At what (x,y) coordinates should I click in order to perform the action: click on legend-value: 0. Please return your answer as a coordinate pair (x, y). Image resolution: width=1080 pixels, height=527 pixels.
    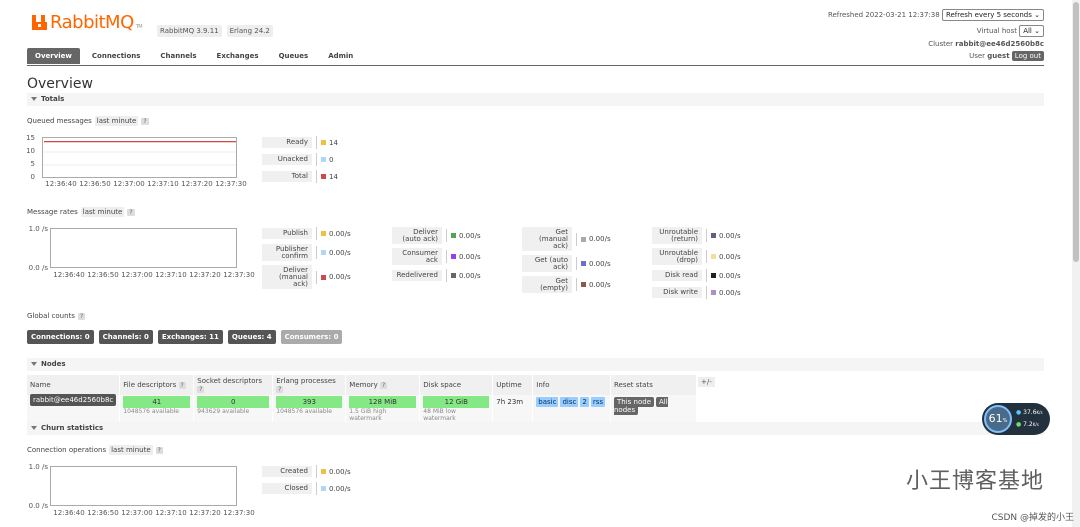
    Looking at the image, I should click on (331, 159).